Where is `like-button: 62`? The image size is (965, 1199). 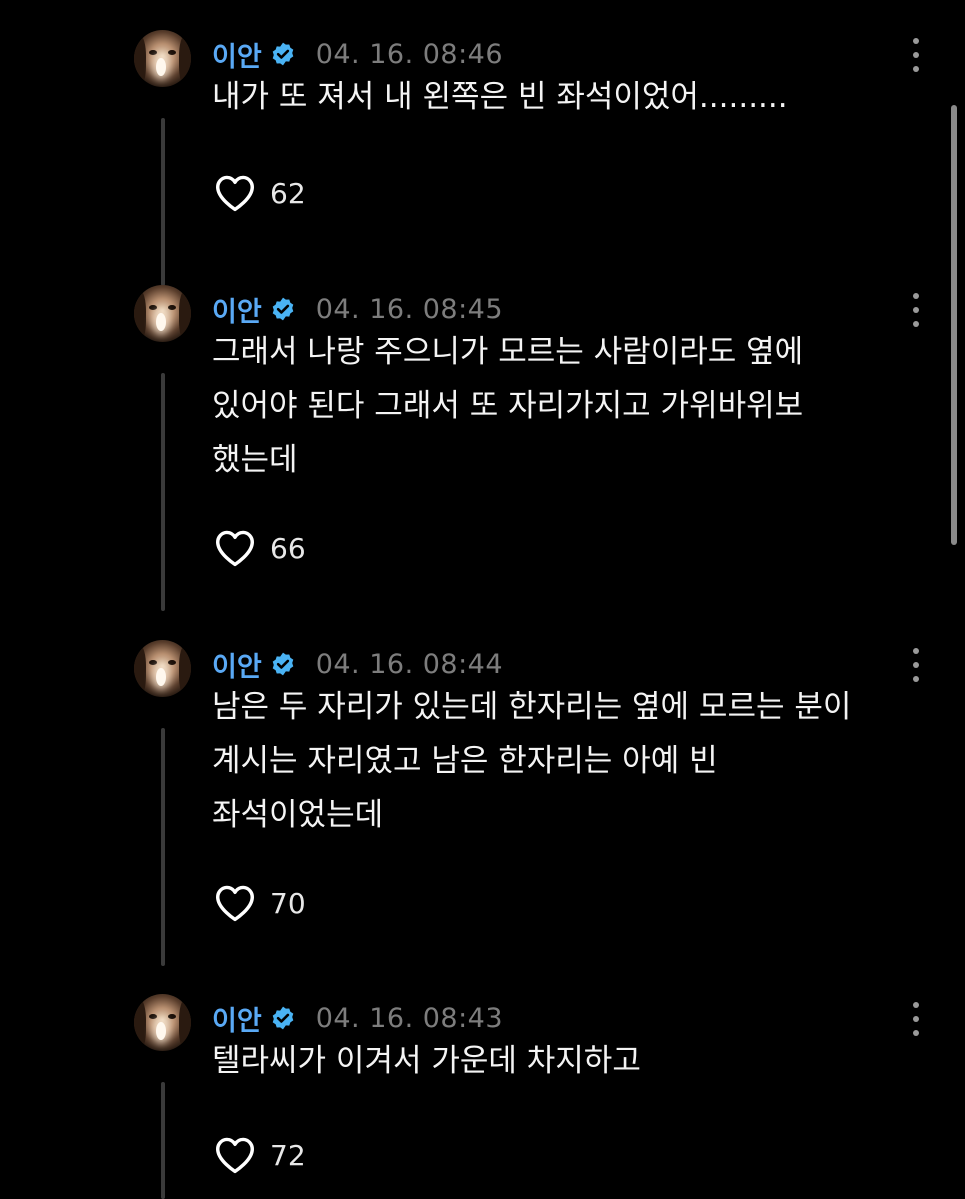
like-button: 62 is located at coordinates (260, 193).